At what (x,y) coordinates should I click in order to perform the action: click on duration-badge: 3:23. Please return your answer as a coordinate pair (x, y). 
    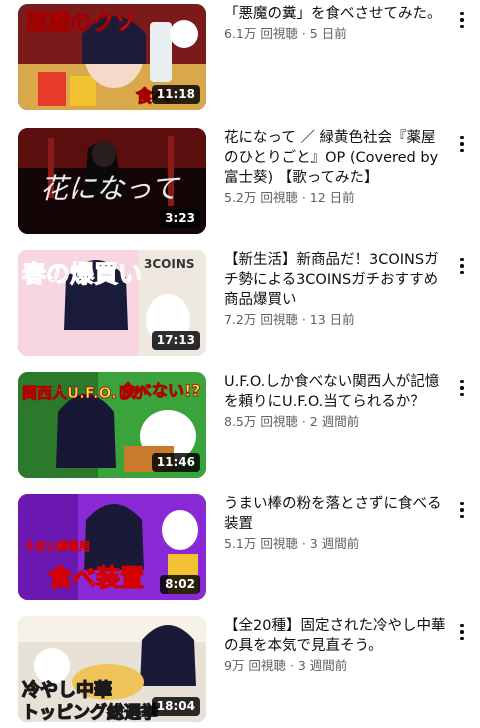
    Looking at the image, I should click on (180, 218).